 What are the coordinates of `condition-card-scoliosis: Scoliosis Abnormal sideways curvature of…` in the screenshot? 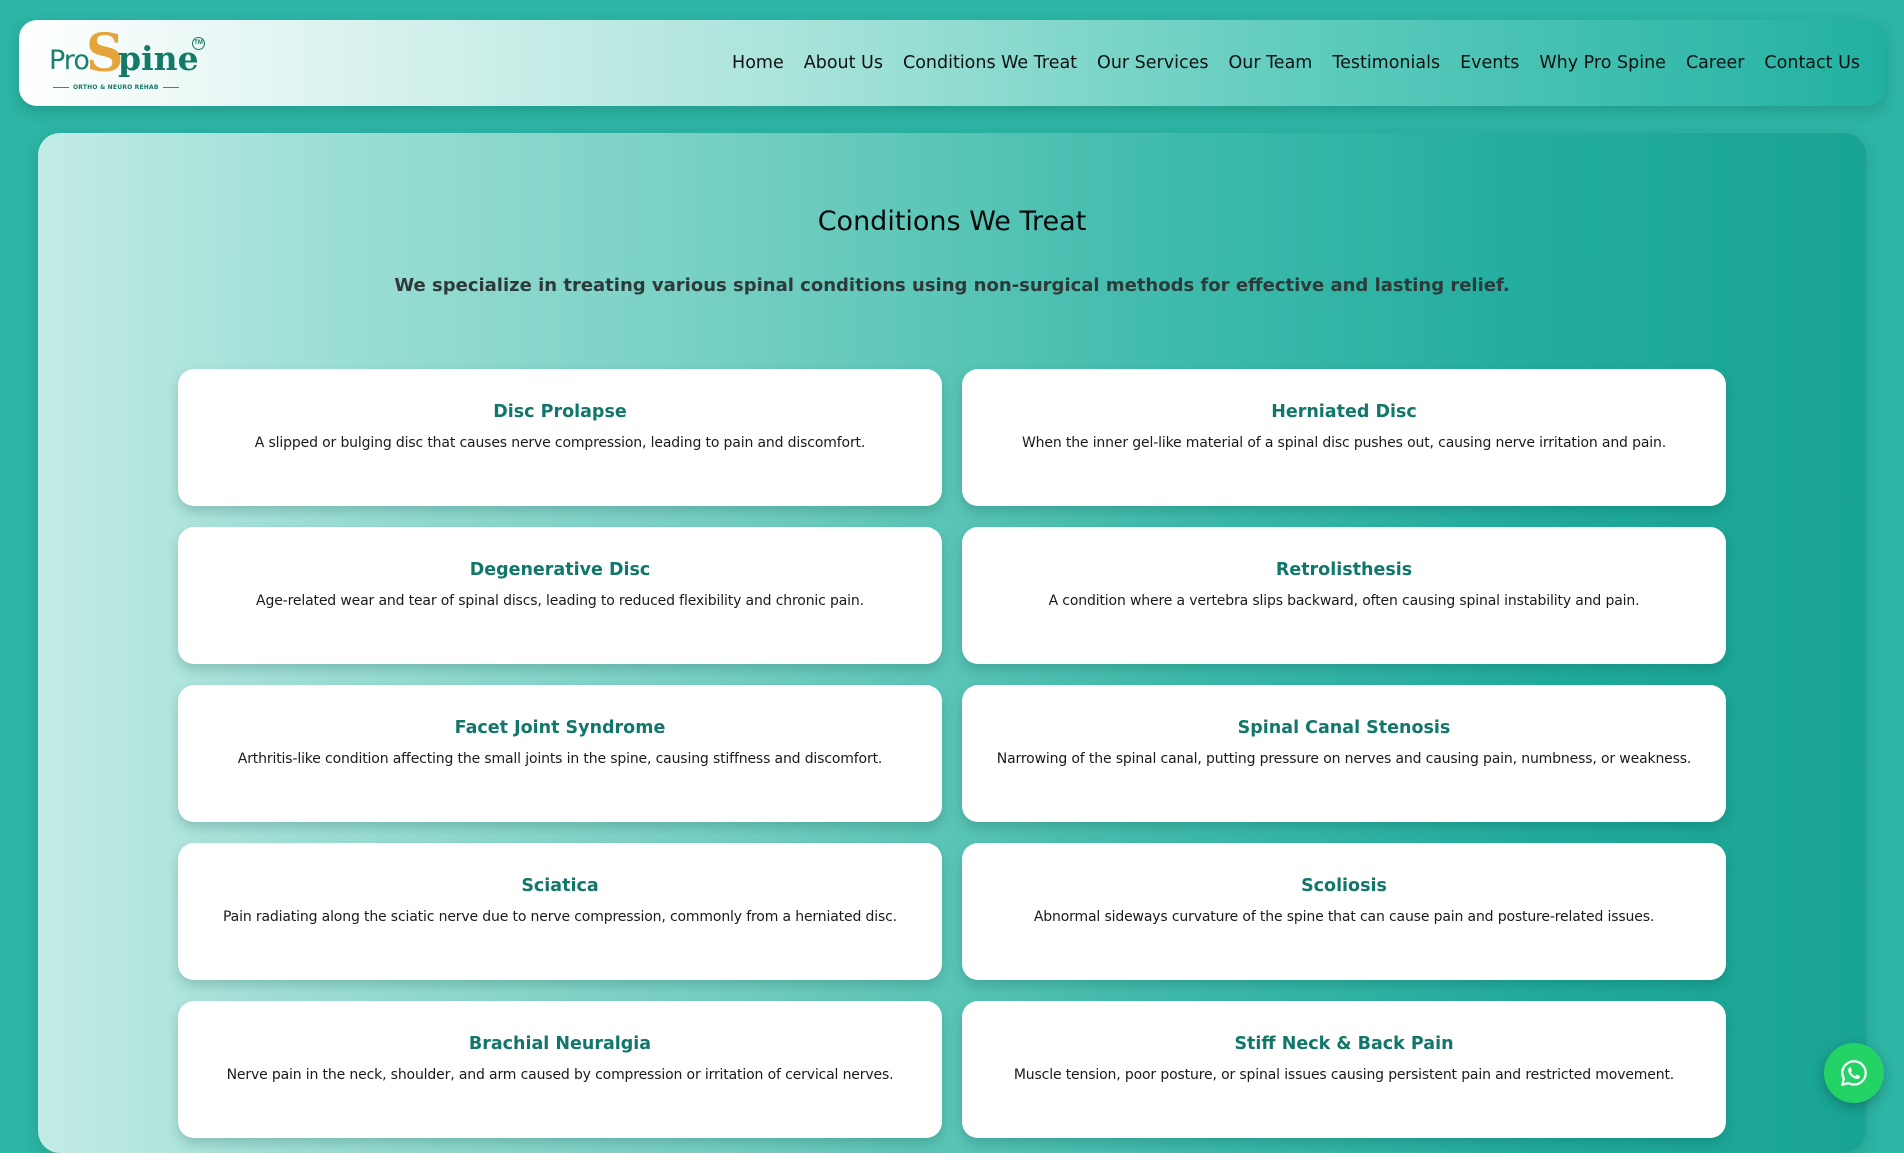 It's located at (1344, 911).